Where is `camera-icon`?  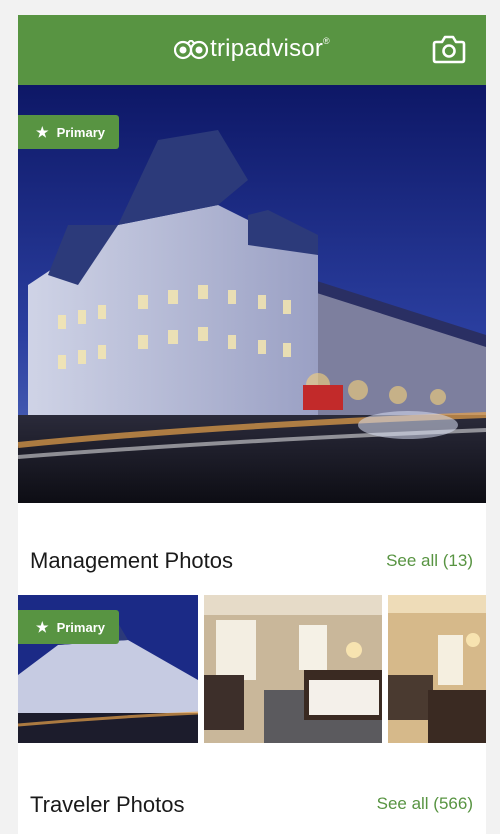
camera-icon is located at coordinates (449, 49).